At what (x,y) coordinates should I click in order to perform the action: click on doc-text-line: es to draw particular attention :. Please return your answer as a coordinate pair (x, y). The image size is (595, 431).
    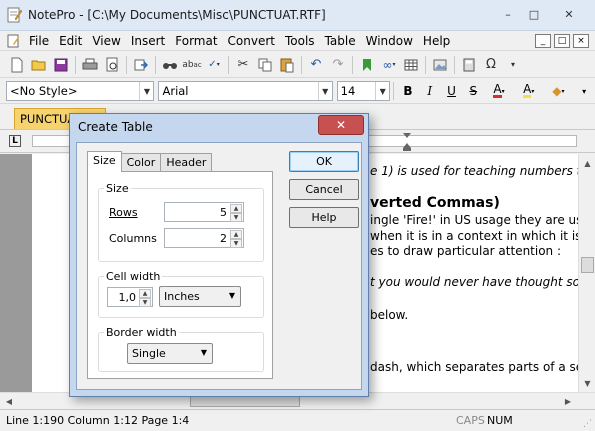
    Looking at the image, I should click on (466, 251).